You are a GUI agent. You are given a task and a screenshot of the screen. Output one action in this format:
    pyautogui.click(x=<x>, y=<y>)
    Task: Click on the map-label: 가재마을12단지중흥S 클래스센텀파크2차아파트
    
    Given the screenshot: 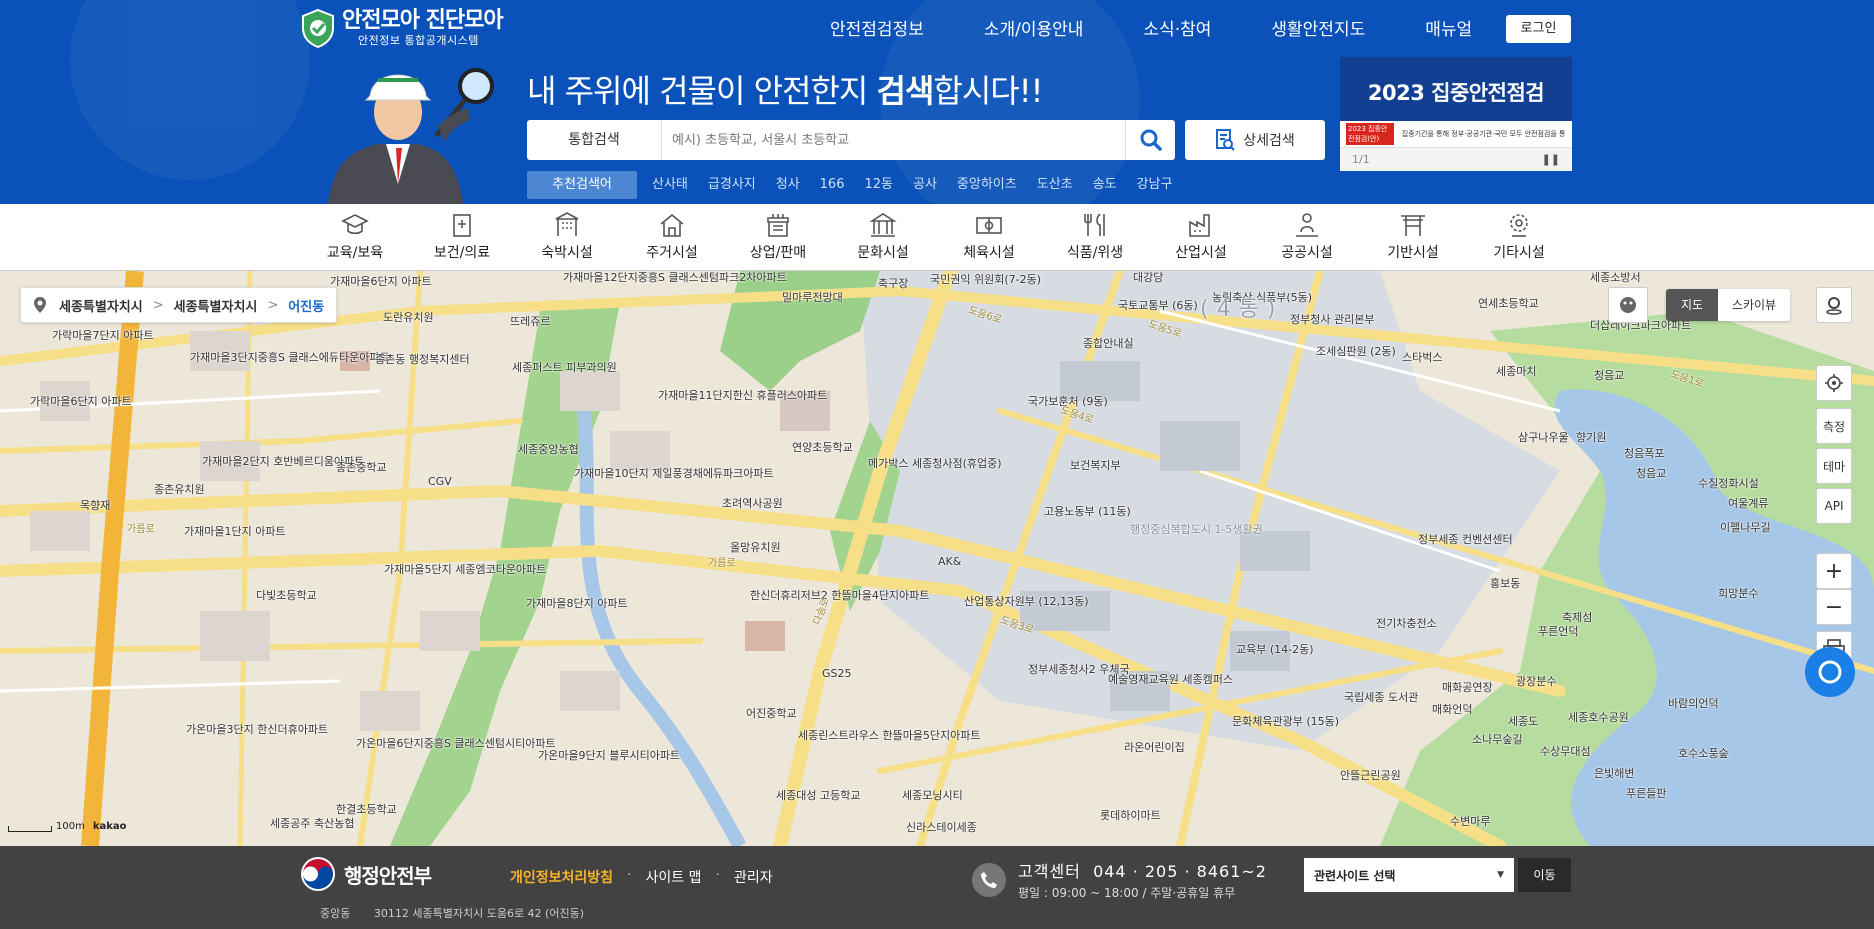 What is the action you would take?
    pyautogui.click(x=675, y=277)
    